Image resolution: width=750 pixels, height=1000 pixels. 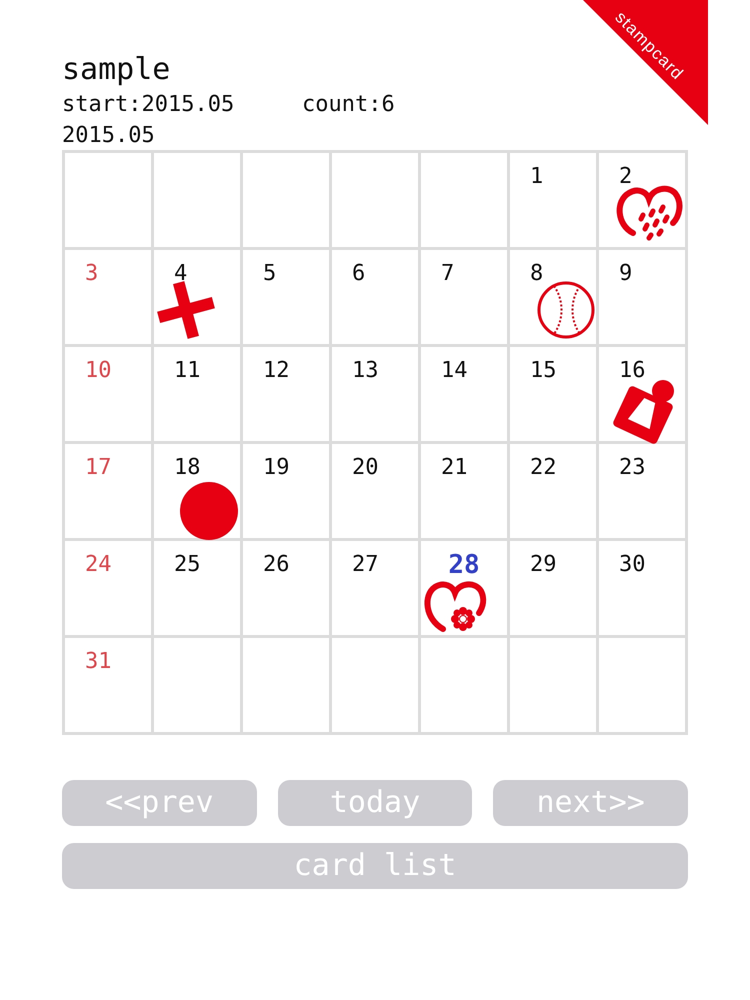 I want to click on day-number: 4, so click(x=181, y=274).